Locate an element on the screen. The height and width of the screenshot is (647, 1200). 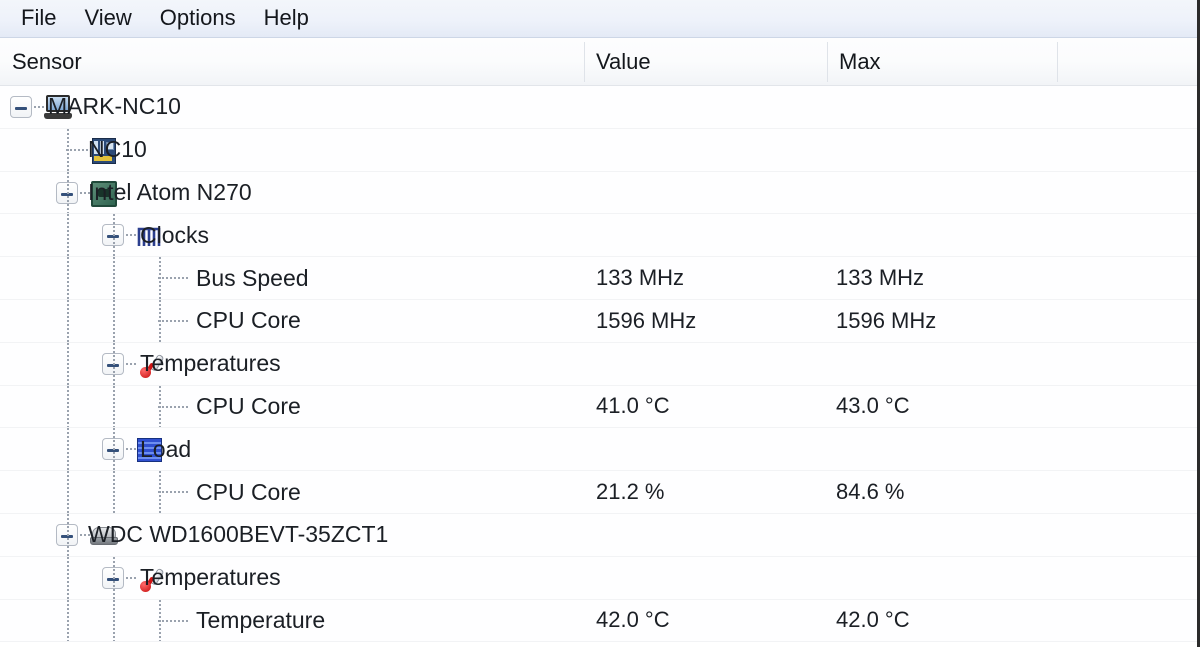
tree-item-max: 43.0 °C is located at coordinates (873, 406).